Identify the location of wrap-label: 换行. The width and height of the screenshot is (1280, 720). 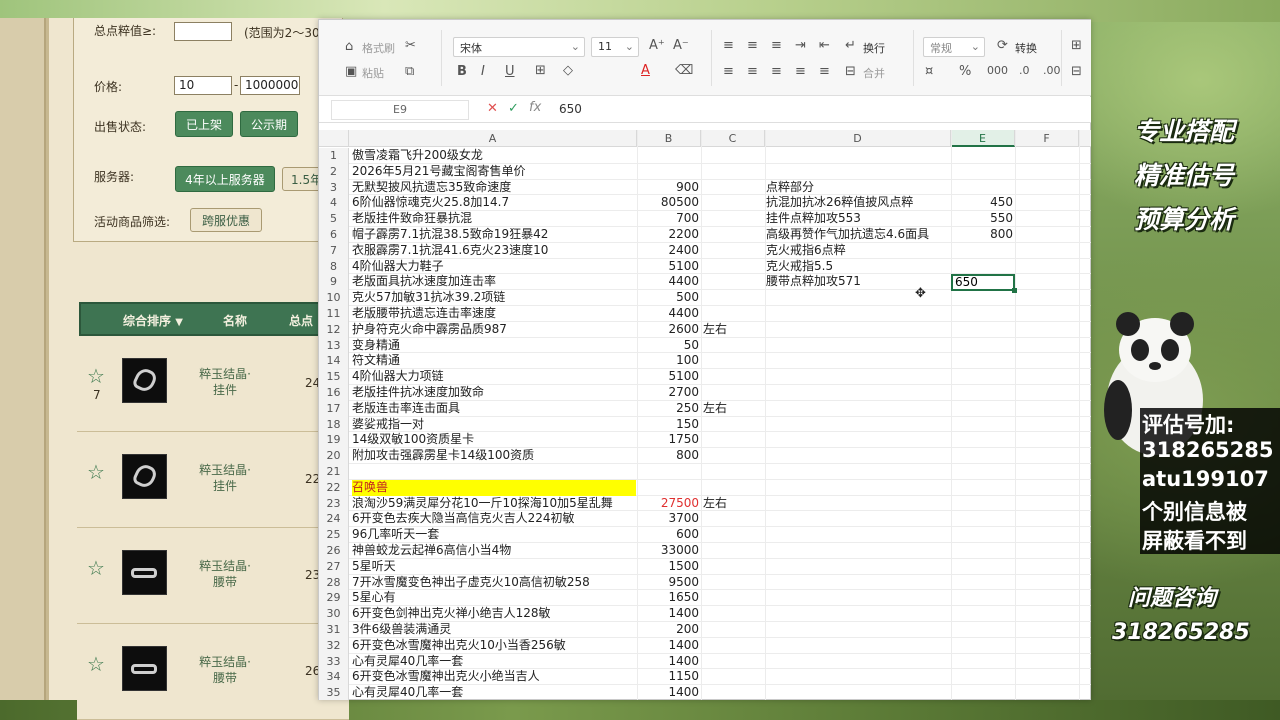
(874, 48).